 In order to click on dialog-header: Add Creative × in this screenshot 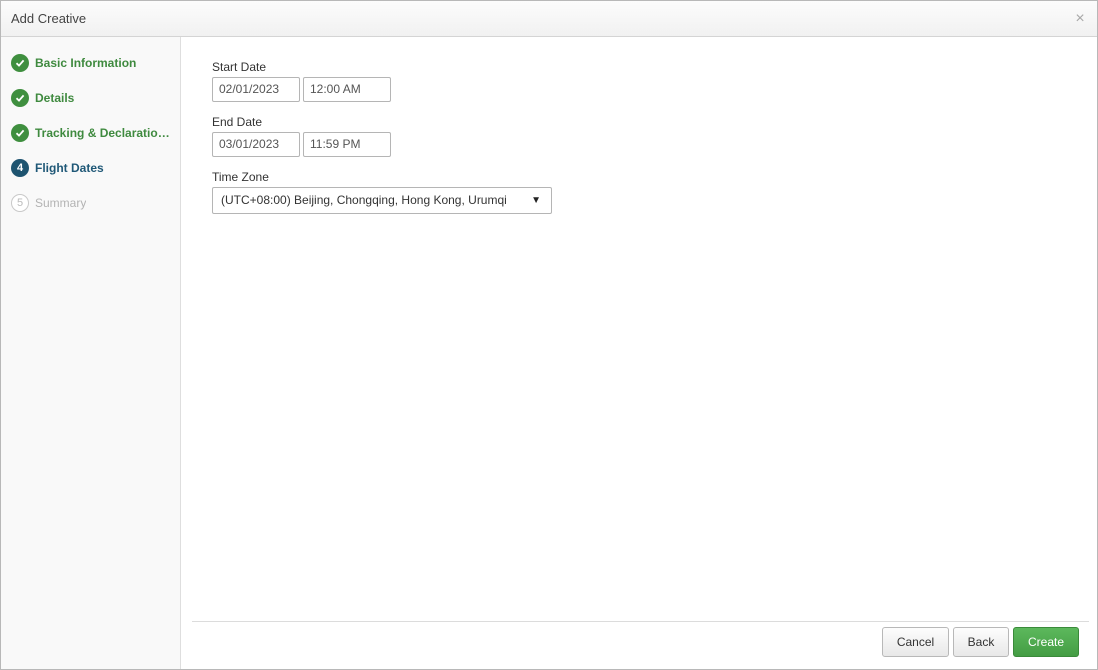, I will do `click(549, 19)`.